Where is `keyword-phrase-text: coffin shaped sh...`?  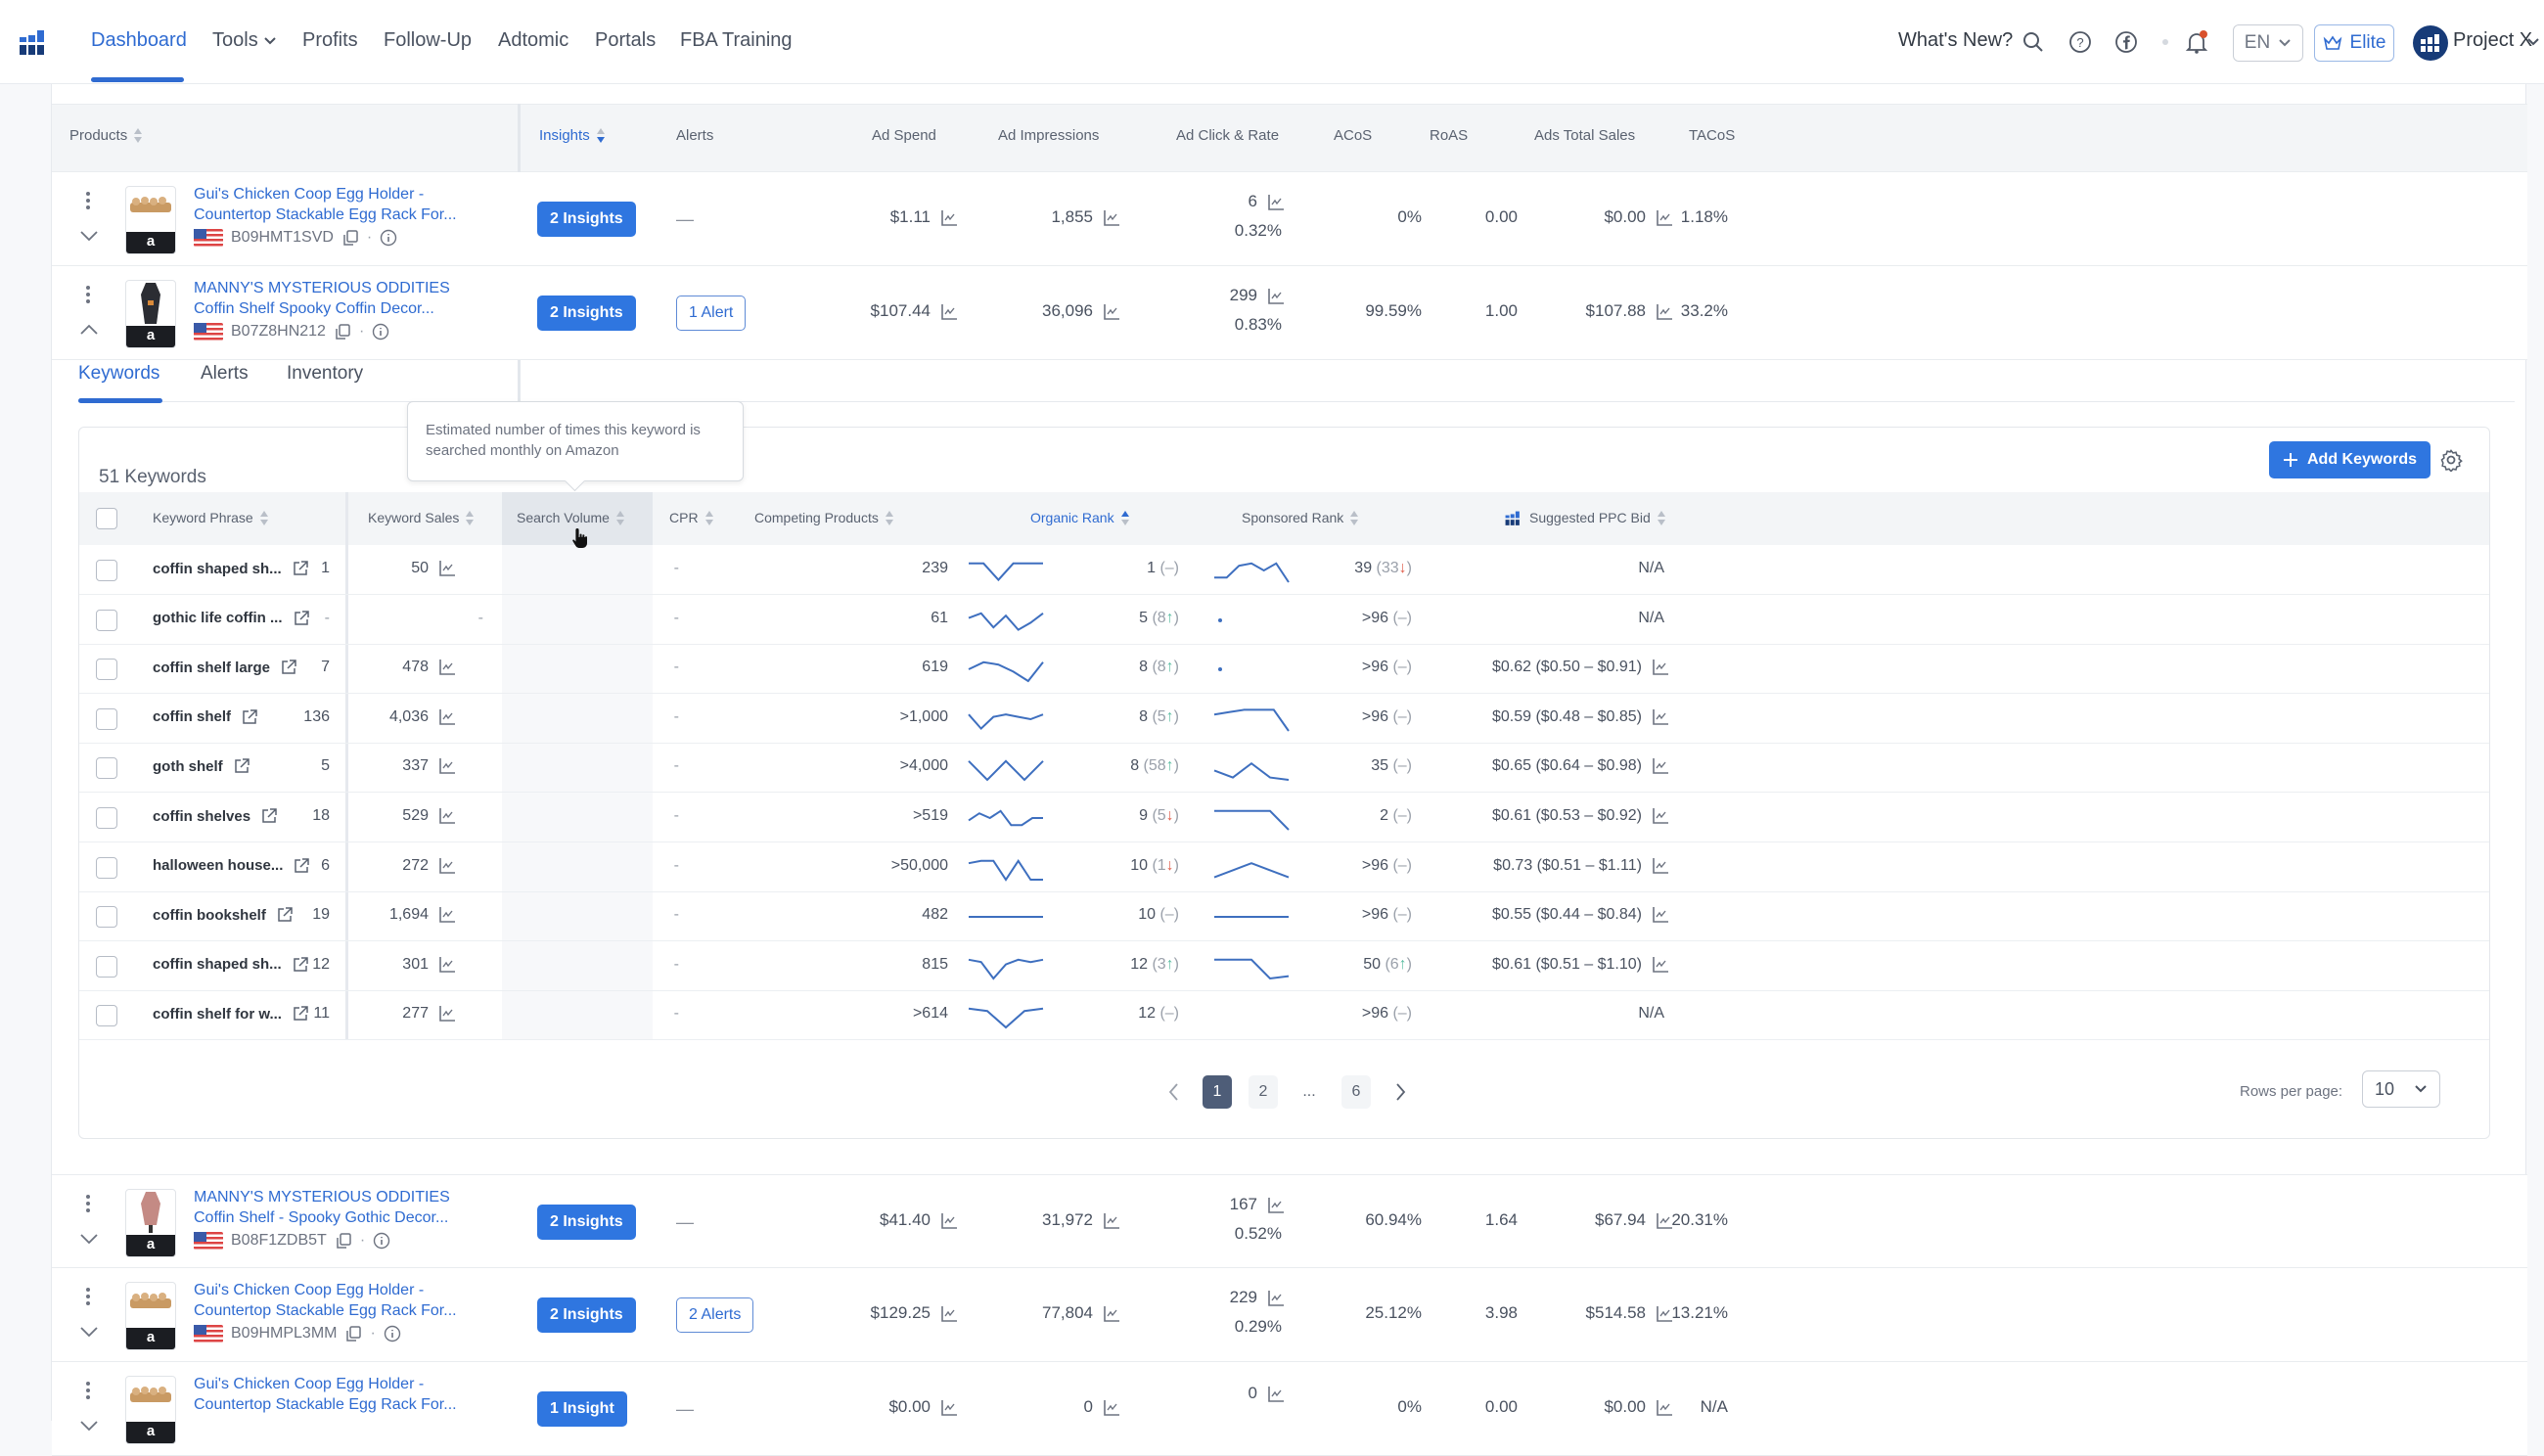
keyword-phrase-text: coffin shaped sh... is located at coordinates (218, 964).